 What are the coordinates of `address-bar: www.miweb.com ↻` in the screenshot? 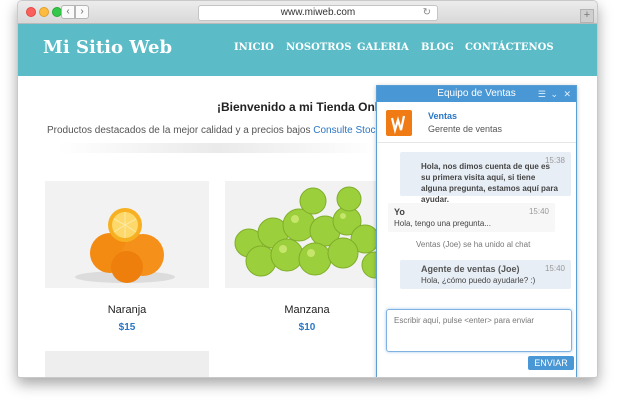 It's located at (318, 13).